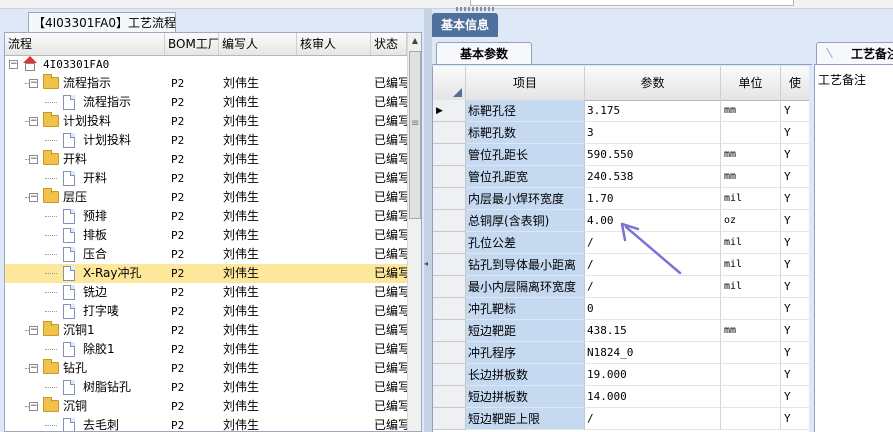  Describe the element at coordinates (258, 44) in the screenshot. I see `column-header-writer: 编写人` at that location.